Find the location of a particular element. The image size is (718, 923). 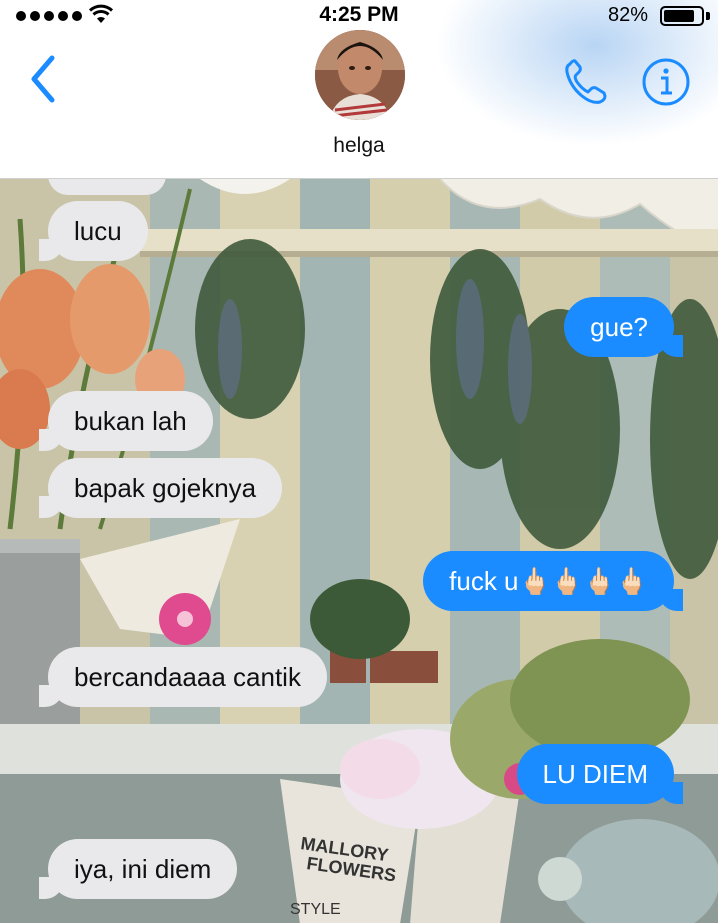

contact-name: helga is located at coordinates (359, 146).